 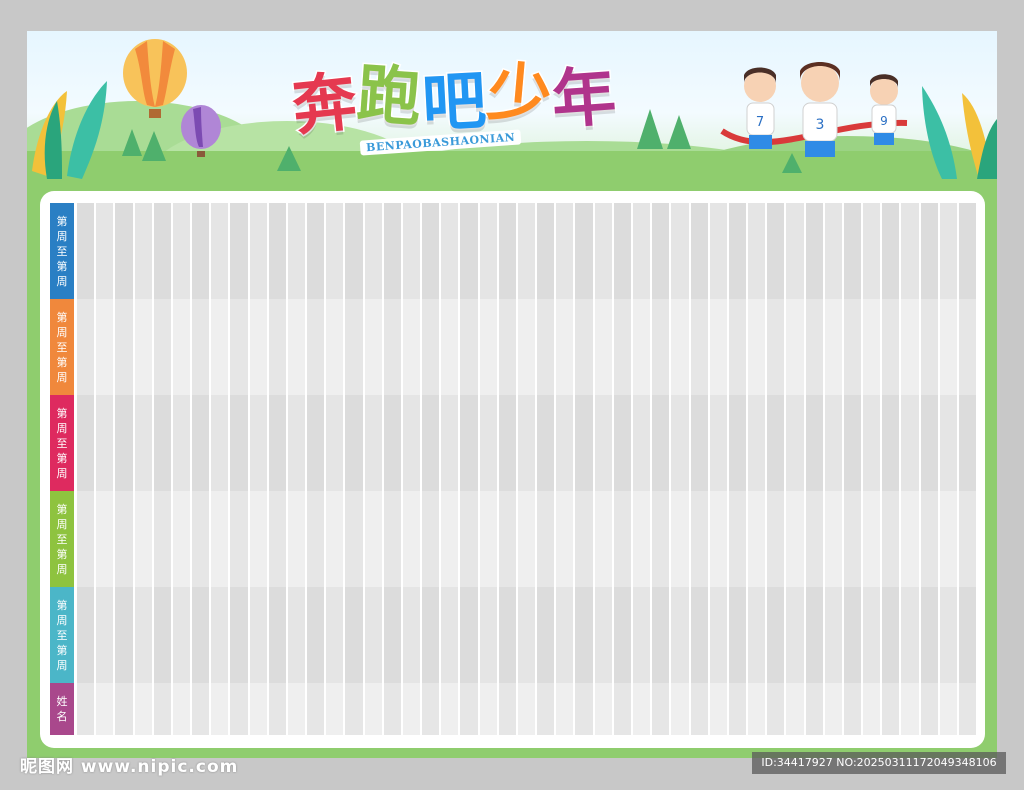 What do you see at coordinates (389, 96) in the screenshot?
I see `title-char: 跑` at bounding box center [389, 96].